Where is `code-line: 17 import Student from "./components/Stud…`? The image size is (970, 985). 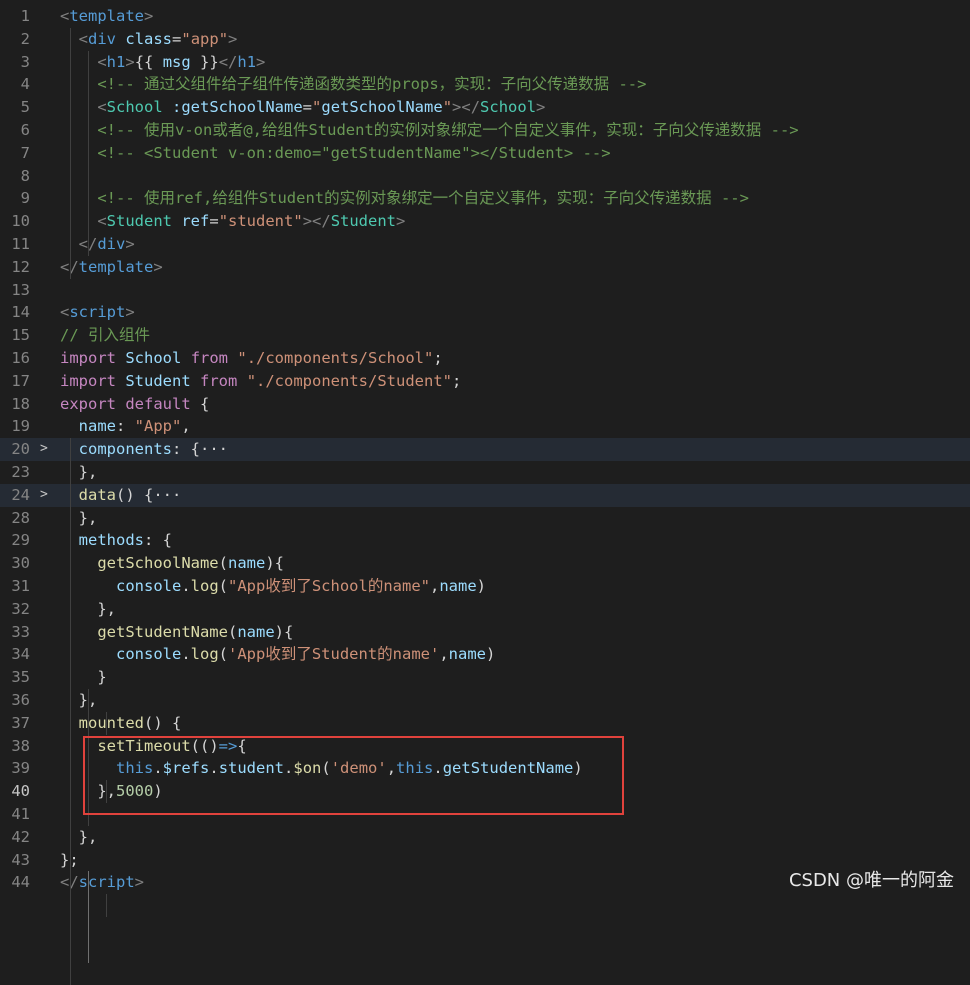 code-line: 17 import Student from "./components/Stud… is located at coordinates (485, 381).